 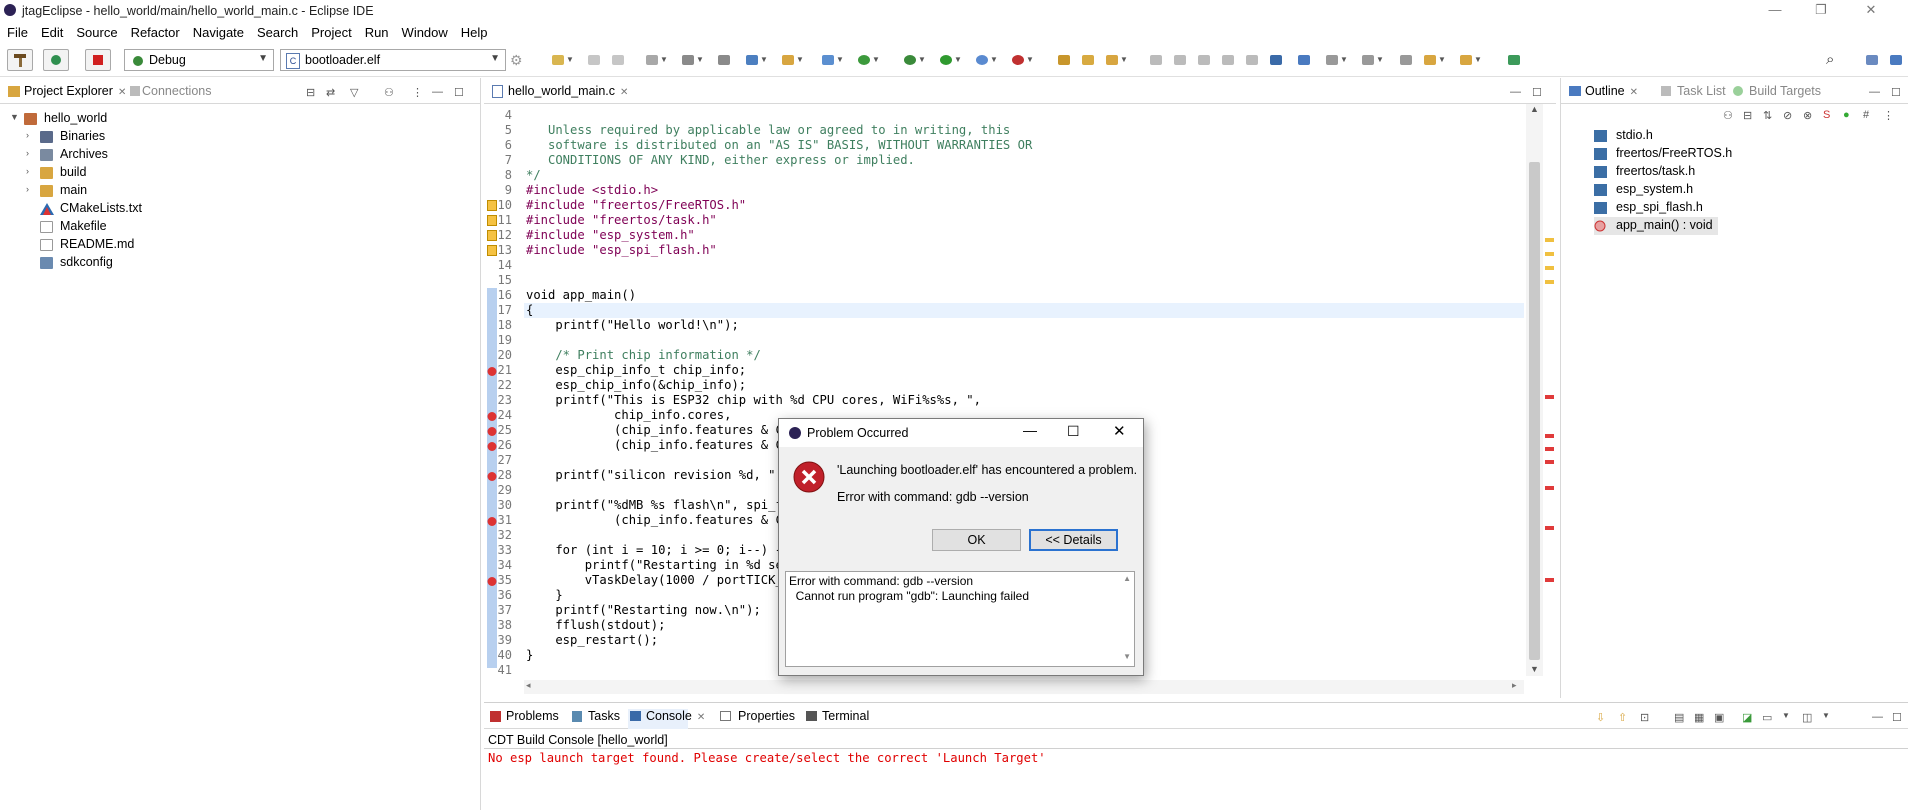 What do you see at coordinates (100, 263) in the screenshot?
I see `tree-item-sdkconfig: sdkconfig` at bounding box center [100, 263].